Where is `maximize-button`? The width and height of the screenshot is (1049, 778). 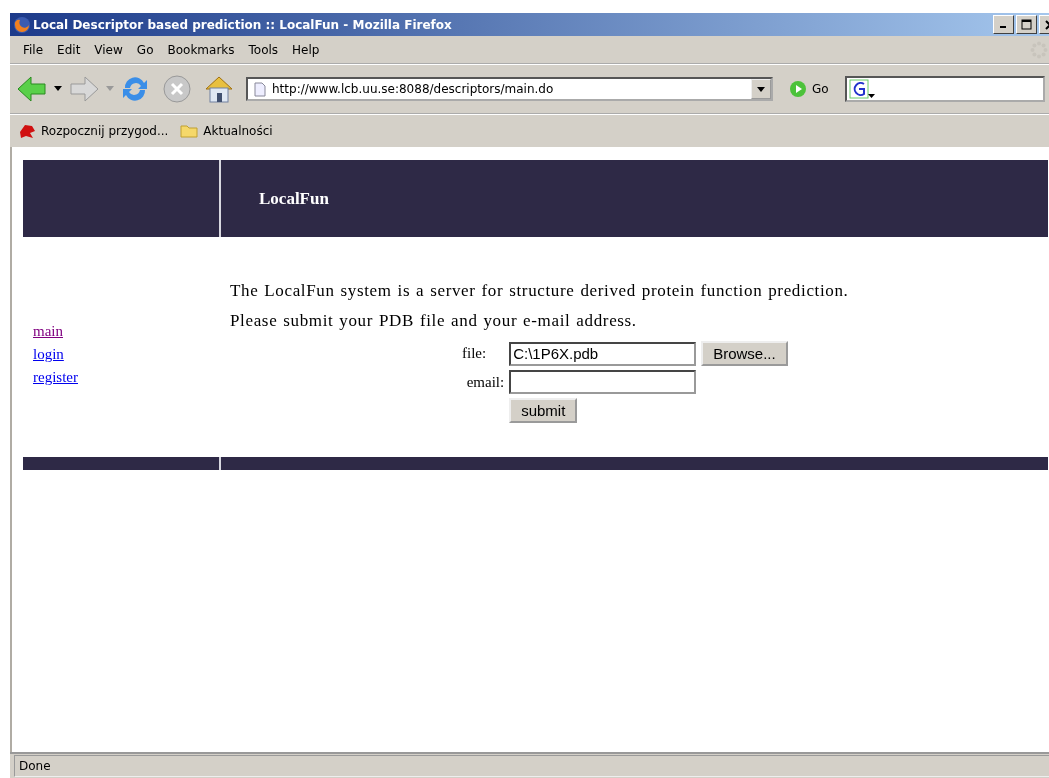
maximize-button is located at coordinates (1026, 24).